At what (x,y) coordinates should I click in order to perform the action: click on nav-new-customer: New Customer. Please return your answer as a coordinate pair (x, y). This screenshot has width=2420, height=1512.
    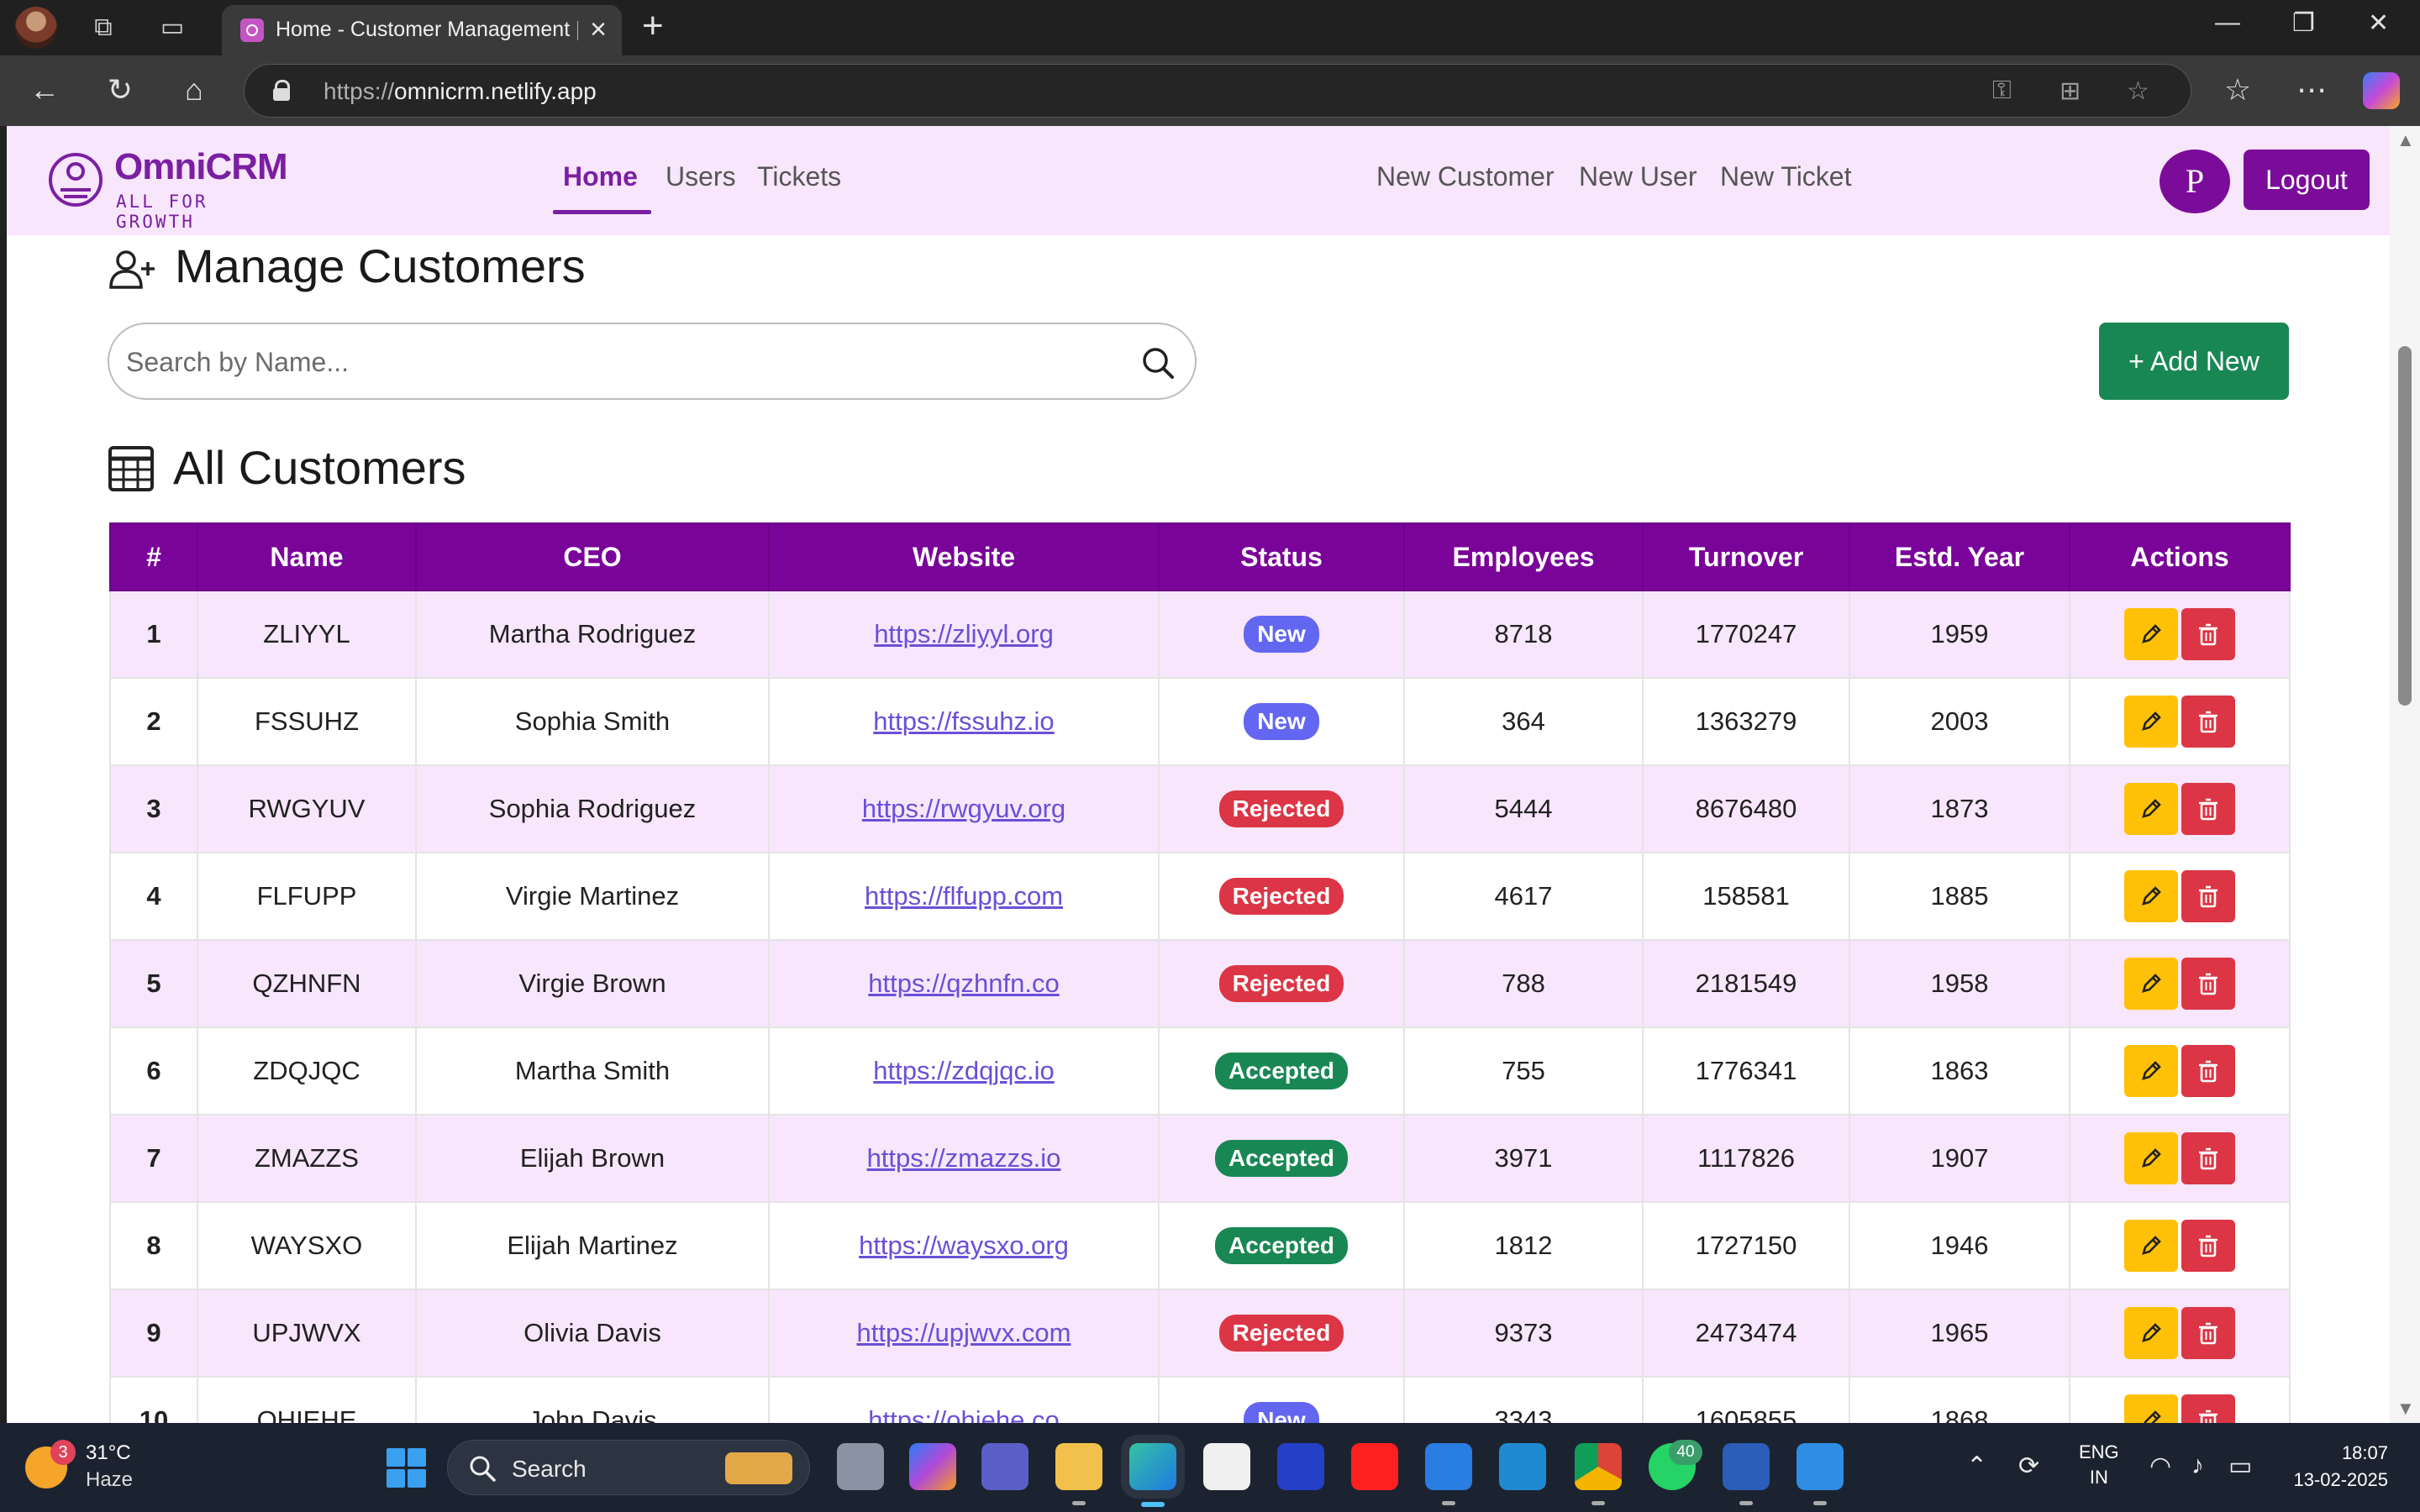
    Looking at the image, I should click on (1466, 176).